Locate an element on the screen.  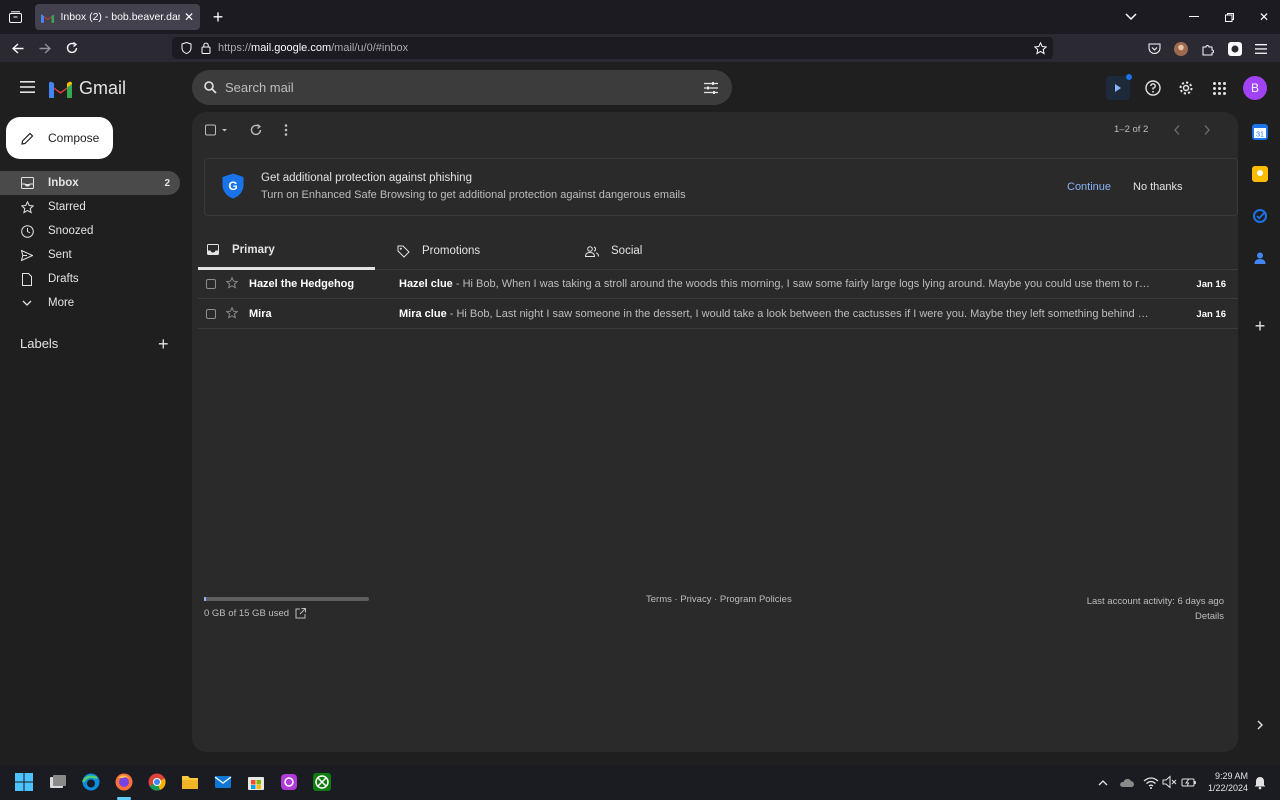
gmail-logo-icon is located at coordinates (60, 89).